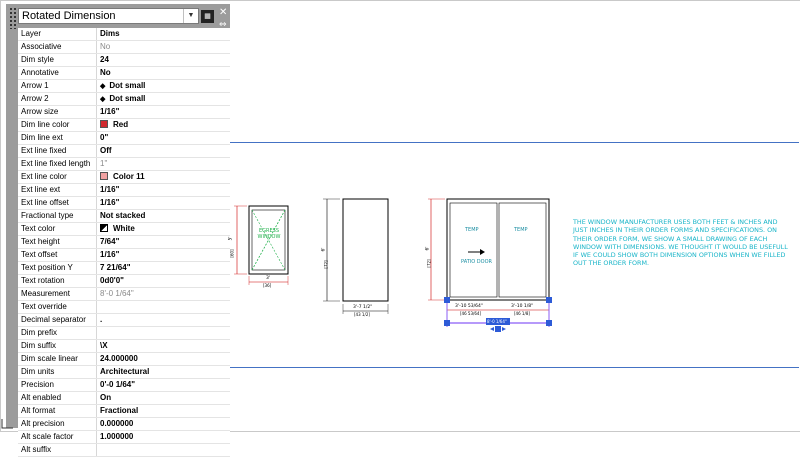  Describe the element at coordinates (190, 16) in the screenshot. I see `chevron-down-icon: ▼` at that location.